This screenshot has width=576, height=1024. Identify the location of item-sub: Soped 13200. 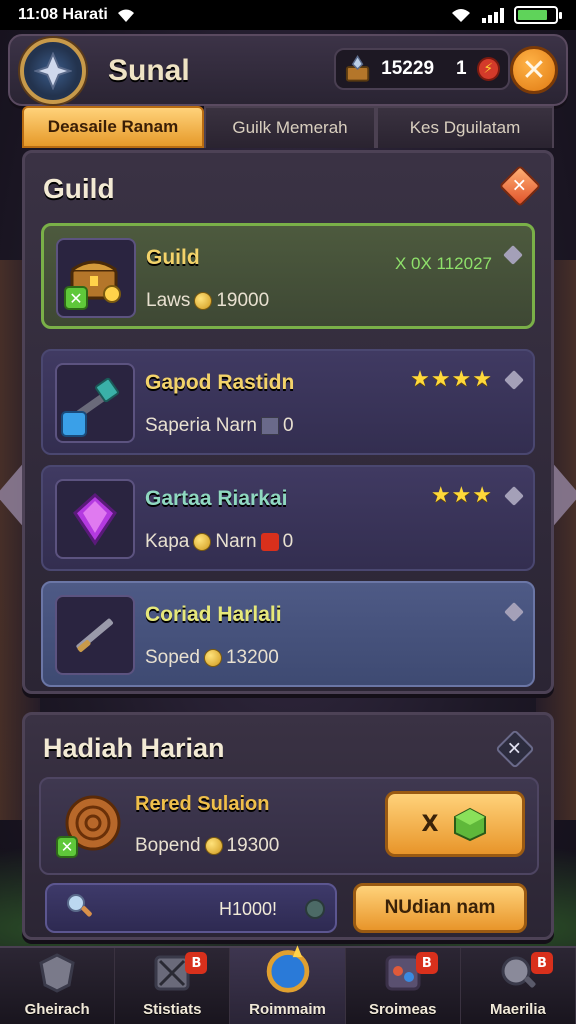
(212, 658).